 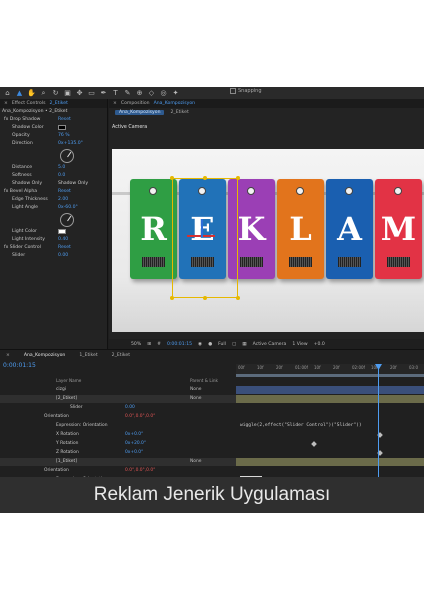 What do you see at coordinates (53, 144) in the screenshot?
I see `effect-property-row: Direction 0x+135.0°` at bounding box center [53, 144].